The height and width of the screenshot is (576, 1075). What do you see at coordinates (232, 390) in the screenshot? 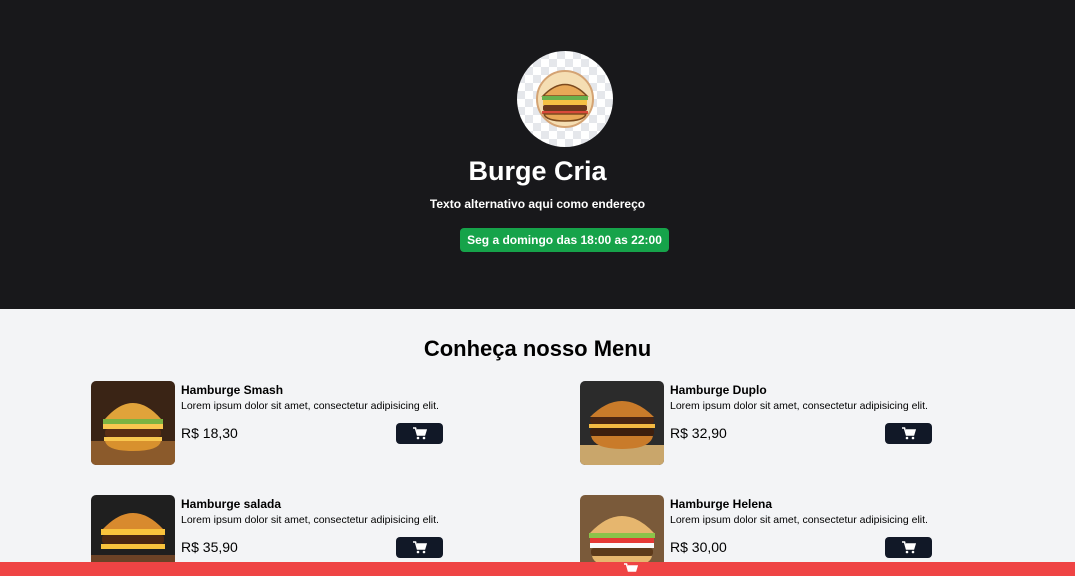
I see `menu-item-name: Hamburge Smash` at bounding box center [232, 390].